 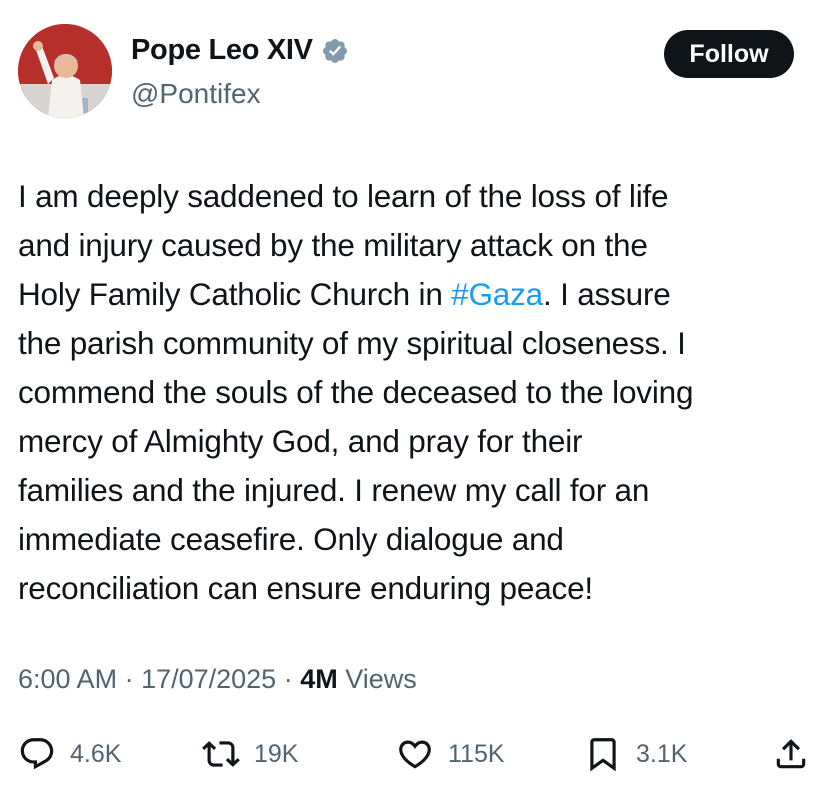 I want to click on share-button, so click(x=791, y=754).